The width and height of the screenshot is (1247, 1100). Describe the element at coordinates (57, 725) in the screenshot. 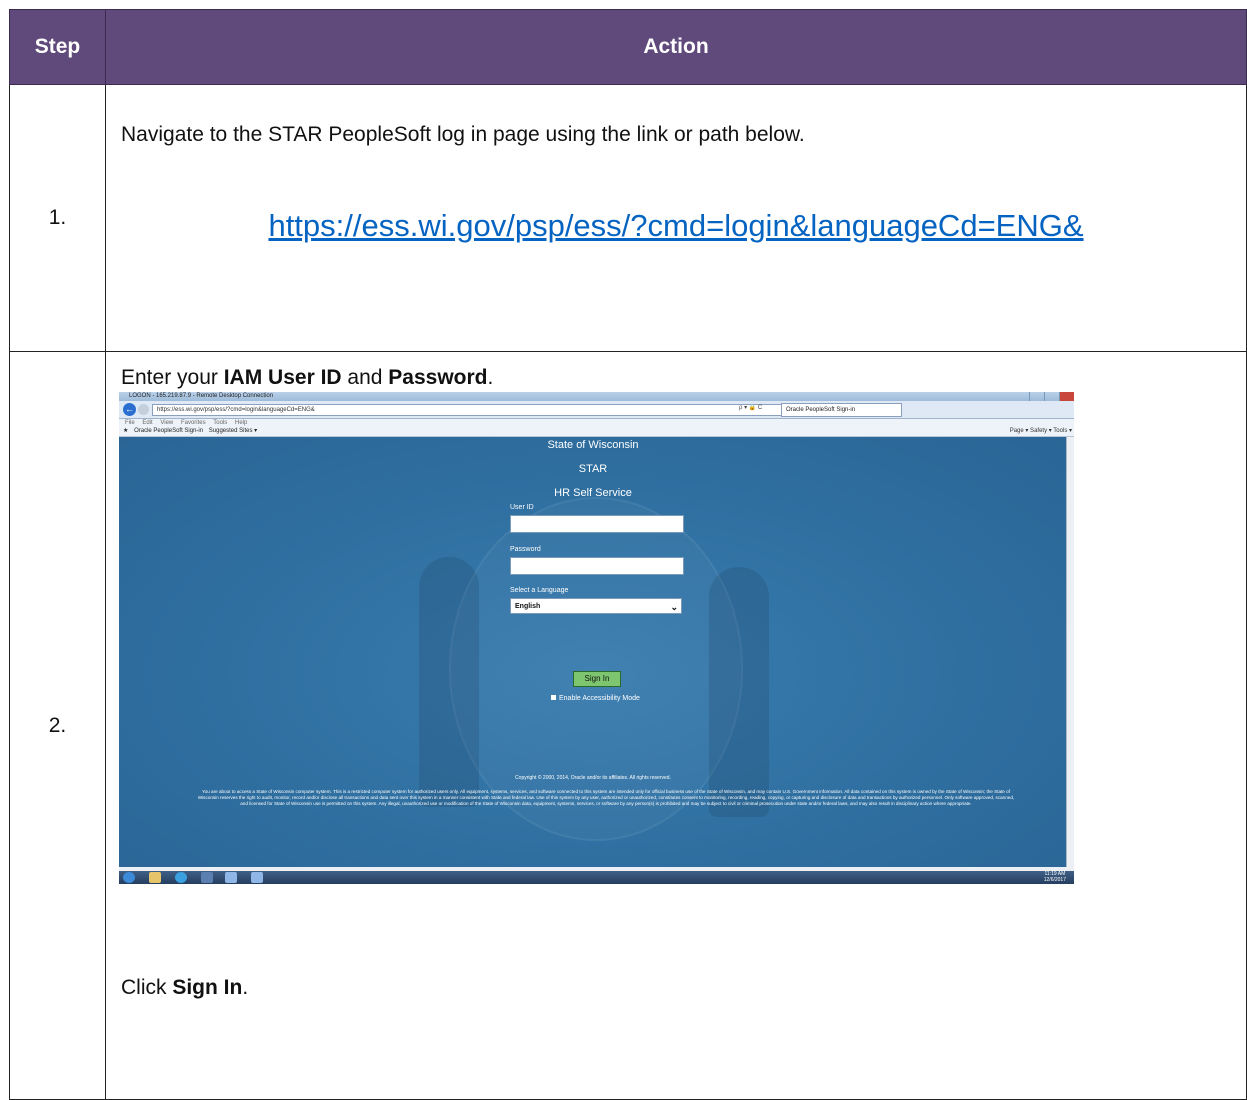

I see `step-number: 2.` at that location.